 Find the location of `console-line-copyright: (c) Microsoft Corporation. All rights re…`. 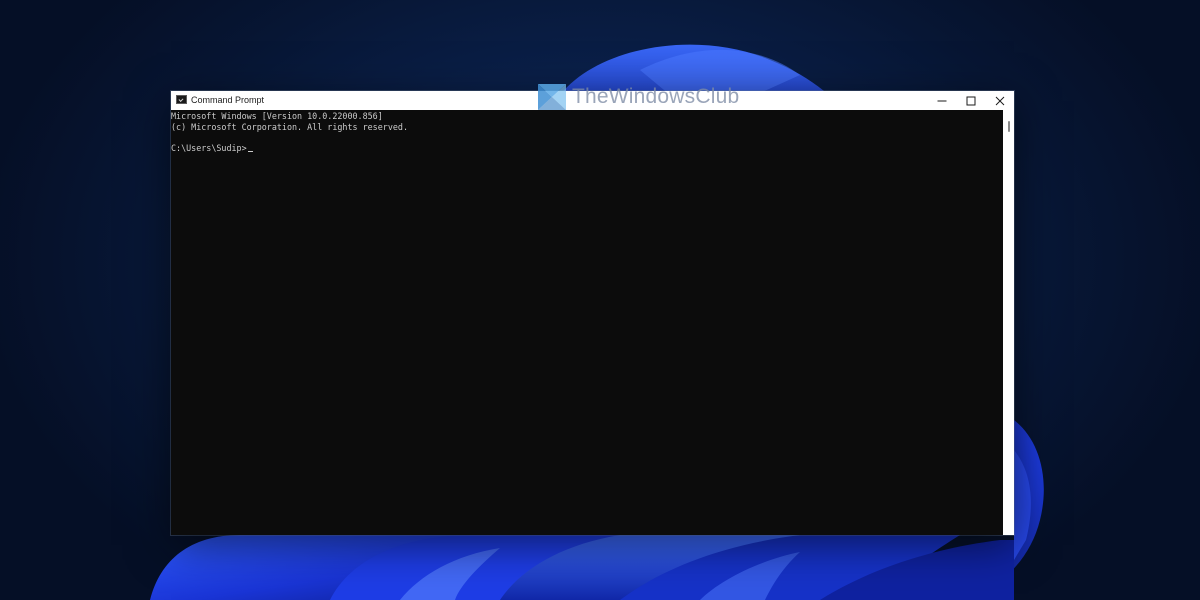

console-line-copyright: (c) Microsoft Corporation. All rights re… is located at coordinates (289, 126).